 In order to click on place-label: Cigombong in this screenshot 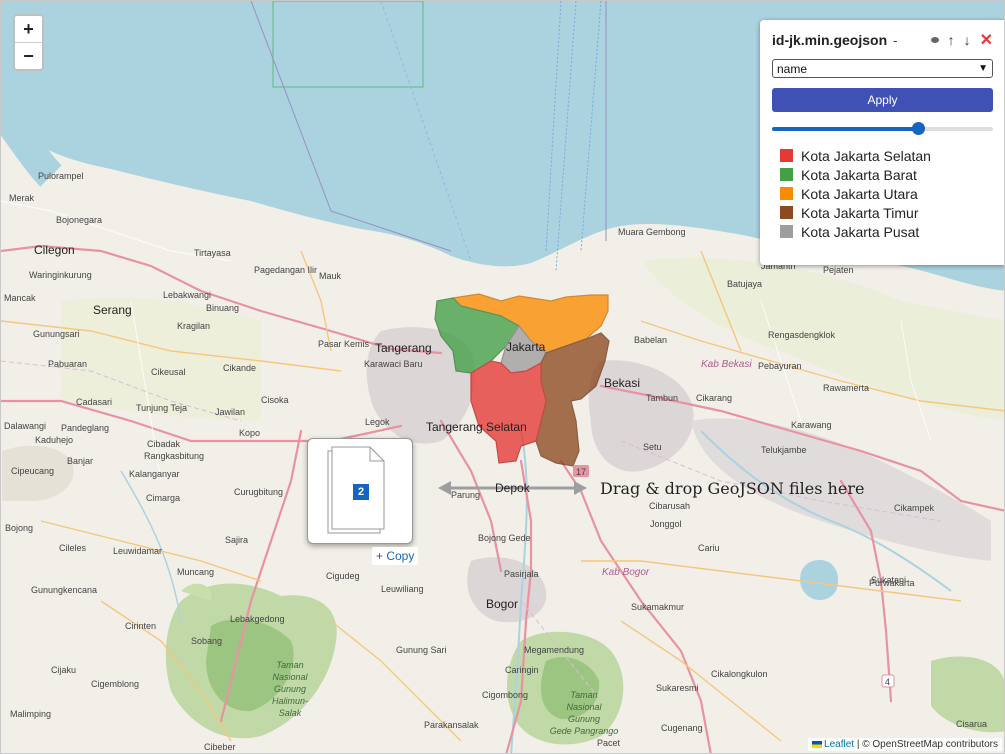, I will do `click(505, 695)`.